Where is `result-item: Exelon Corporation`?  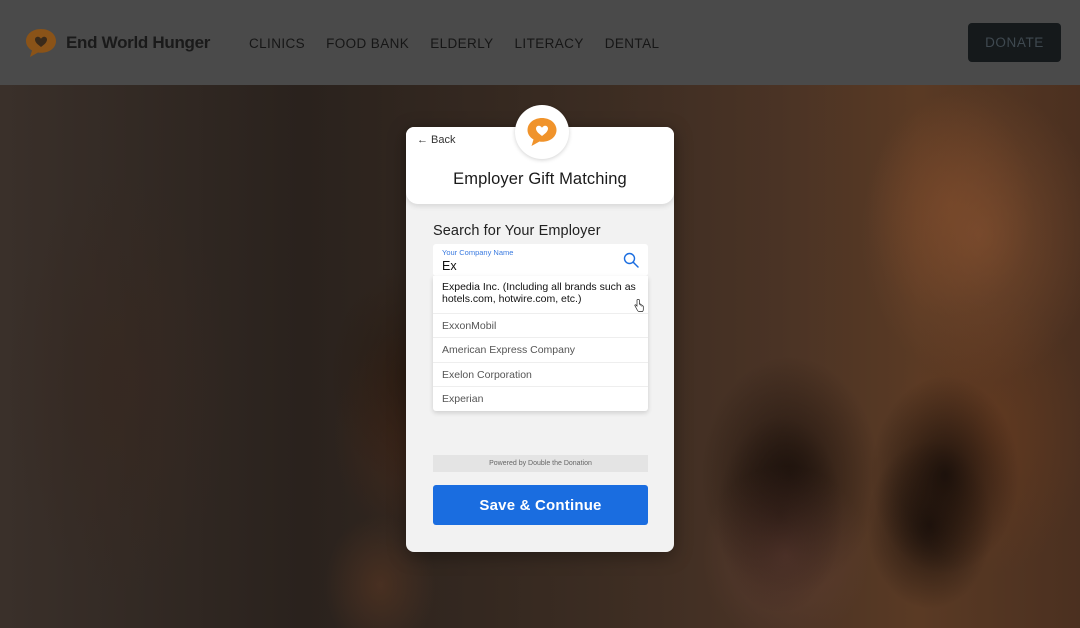 result-item: Exelon Corporation is located at coordinates (540, 373).